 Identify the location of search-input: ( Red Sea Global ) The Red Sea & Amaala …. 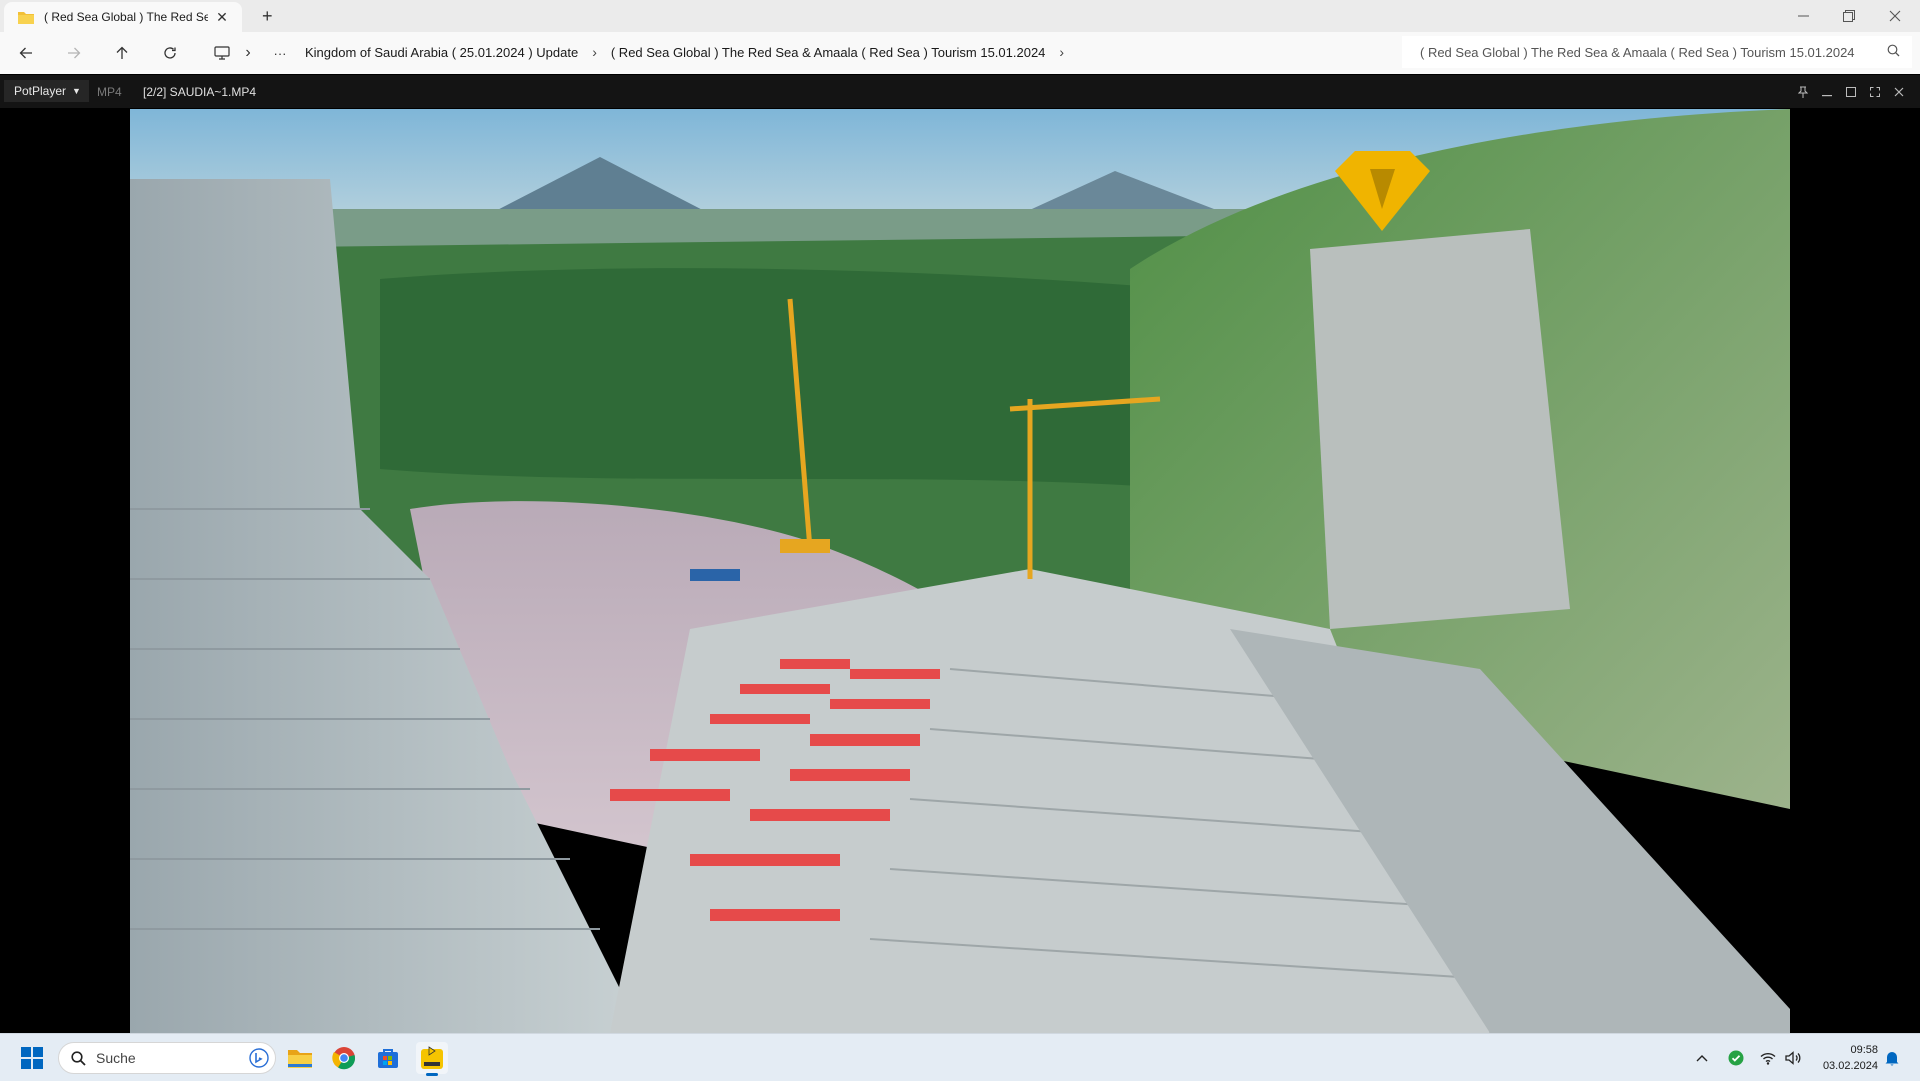
(1657, 52).